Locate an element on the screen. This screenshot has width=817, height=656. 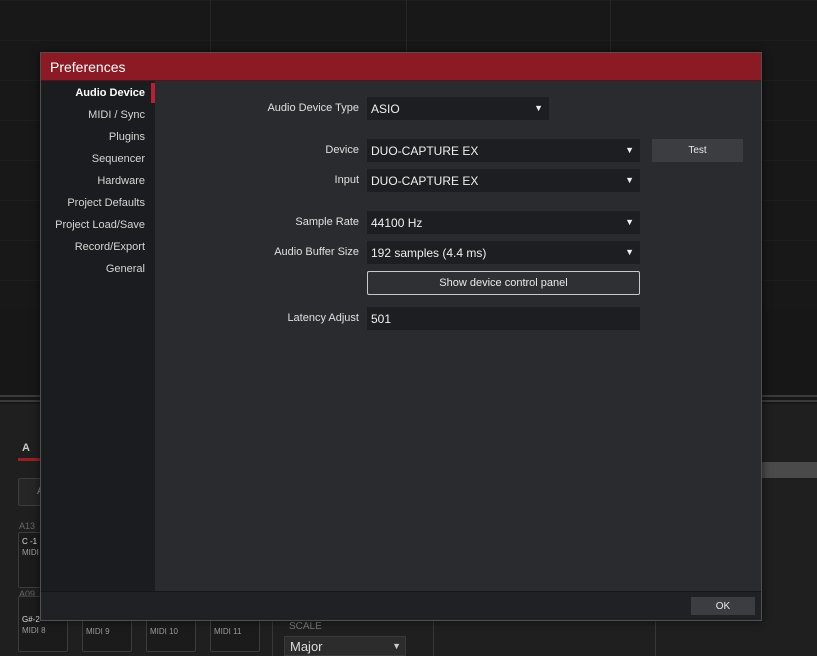
buffer-size-value: 192 samples (4.4 ms) is located at coordinates (429, 253).